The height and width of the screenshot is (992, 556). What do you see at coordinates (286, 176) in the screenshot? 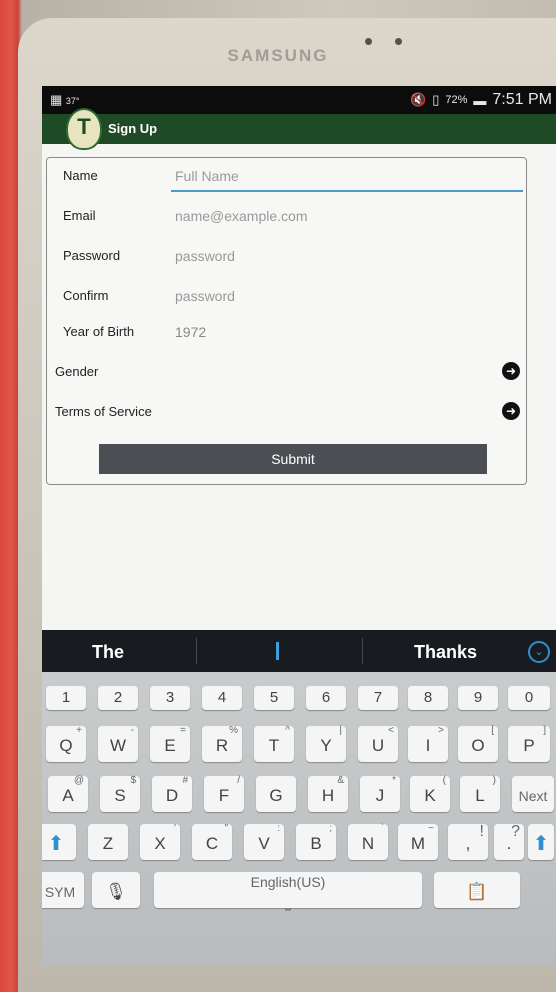
I see `name-row: Name Full Name` at bounding box center [286, 176].